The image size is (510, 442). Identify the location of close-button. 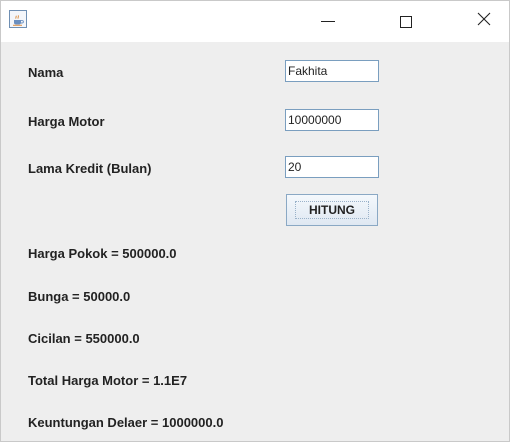
(484, 21).